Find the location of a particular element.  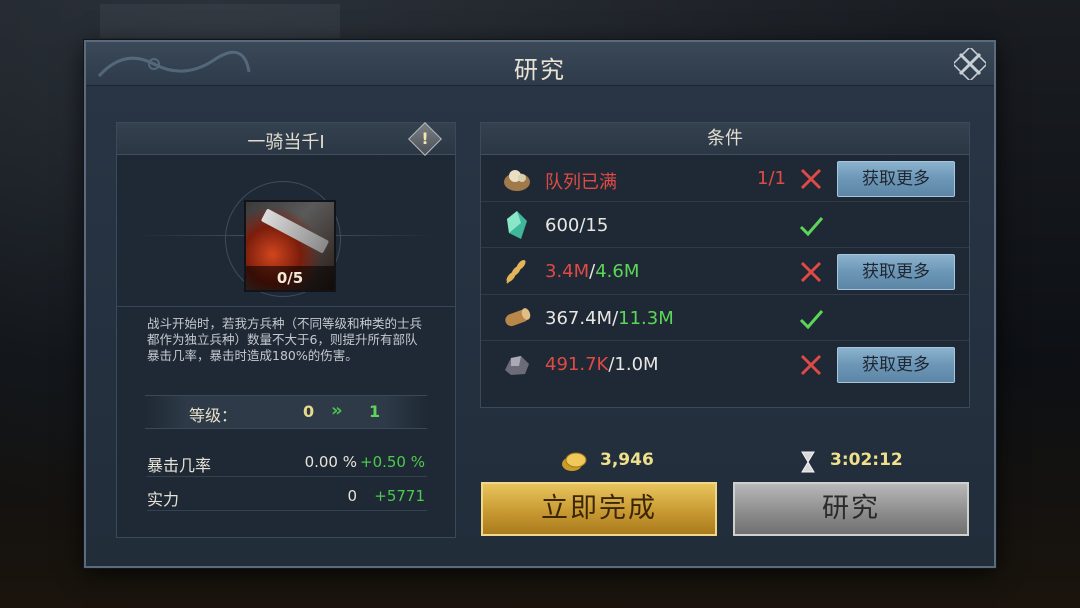

condition-count: 1/1 is located at coordinates (771, 178).